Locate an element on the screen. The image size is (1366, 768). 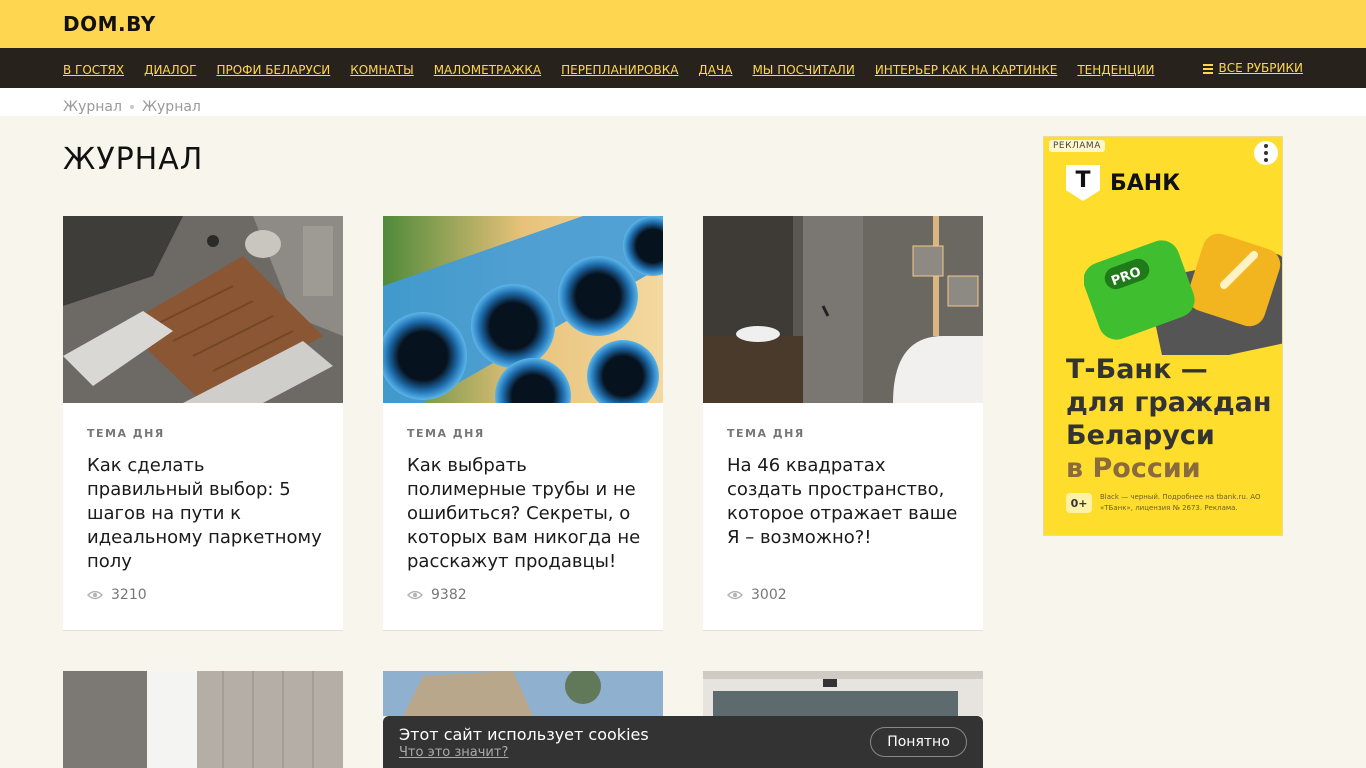
nav-item-pereplanirovka: ПЕРЕПЛАНИРОВКА is located at coordinates (619, 70).